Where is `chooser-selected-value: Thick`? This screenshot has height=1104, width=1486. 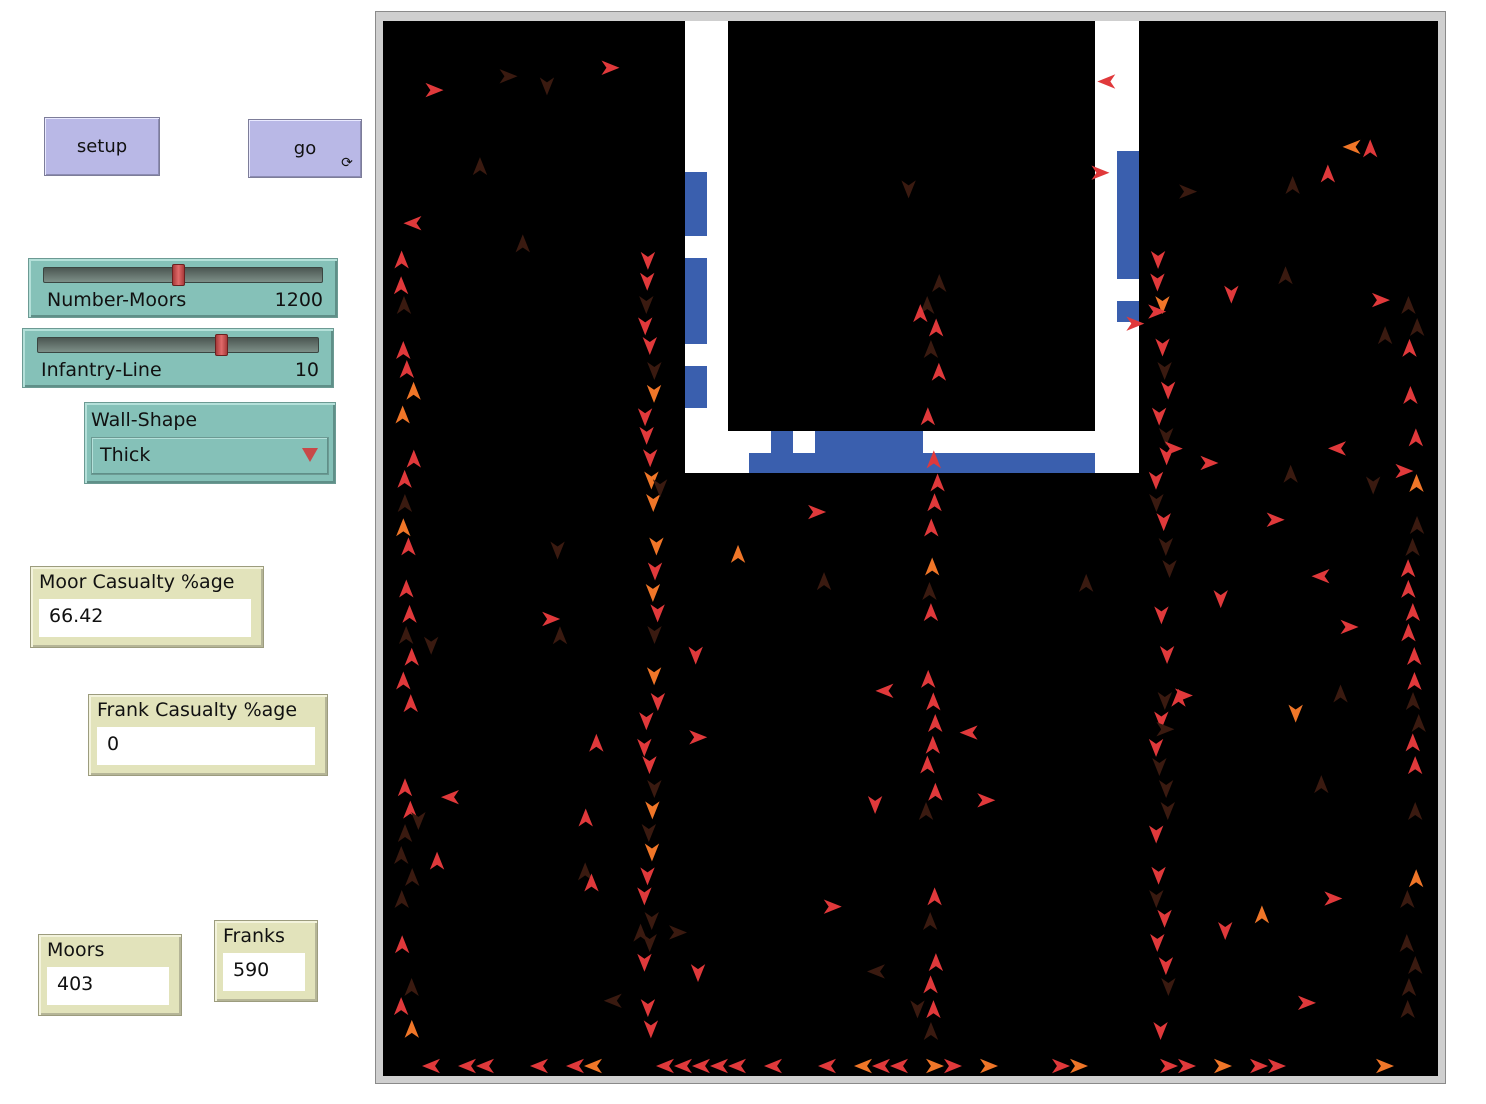
chooser-selected-value: Thick is located at coordinates (125, 455).